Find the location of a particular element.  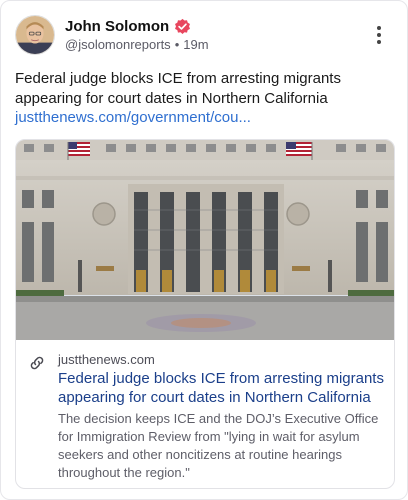

author-info: John Solomon @jsolomonreports • 19m is located at coordinates (137, 35).